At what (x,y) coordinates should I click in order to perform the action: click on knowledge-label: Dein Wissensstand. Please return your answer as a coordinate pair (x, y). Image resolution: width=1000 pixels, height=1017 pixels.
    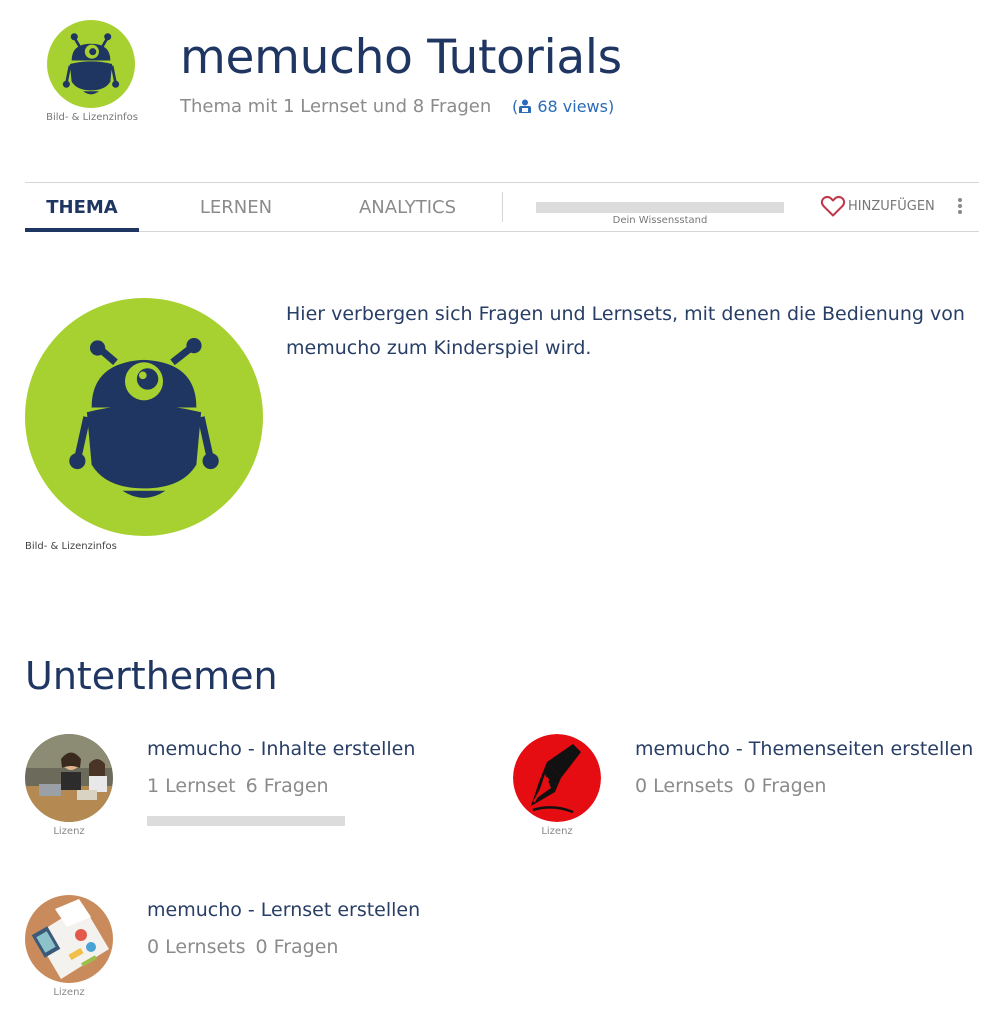
    Looking at the image, I should click on (660, 220).